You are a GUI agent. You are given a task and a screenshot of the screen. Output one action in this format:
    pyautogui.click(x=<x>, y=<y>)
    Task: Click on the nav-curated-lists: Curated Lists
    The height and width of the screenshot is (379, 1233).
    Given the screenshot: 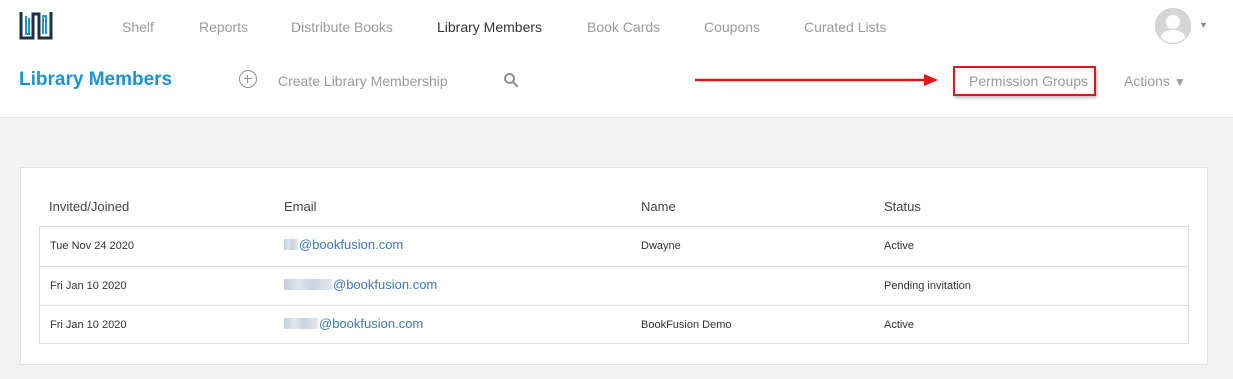 What is the action you would take?
    pyautogui.click(x=845, y=27)
    